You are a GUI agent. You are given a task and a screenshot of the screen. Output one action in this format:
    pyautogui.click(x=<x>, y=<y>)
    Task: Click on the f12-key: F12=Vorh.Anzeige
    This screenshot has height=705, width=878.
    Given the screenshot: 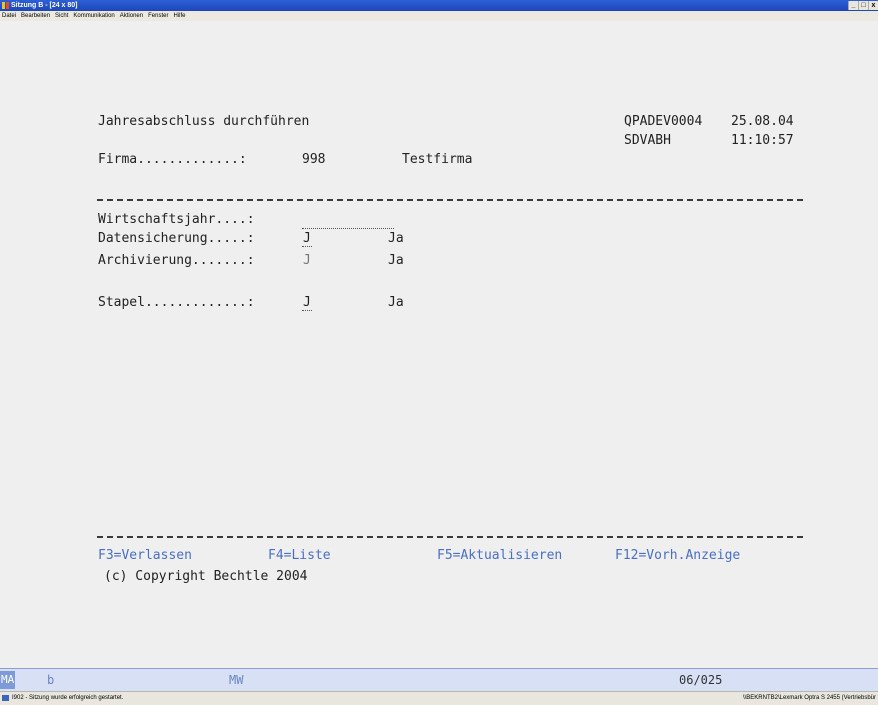 What is the action you would take?
    pyautogui.click(x=677, y=556)
    